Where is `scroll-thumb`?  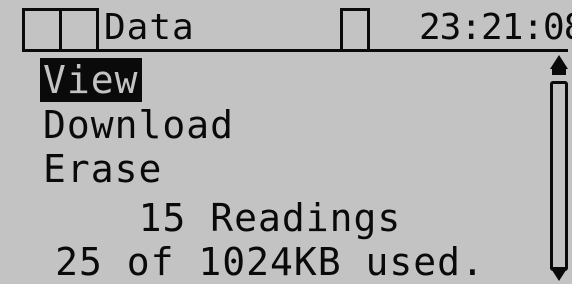 scroll-thumb is located at coordinates (559, 72).